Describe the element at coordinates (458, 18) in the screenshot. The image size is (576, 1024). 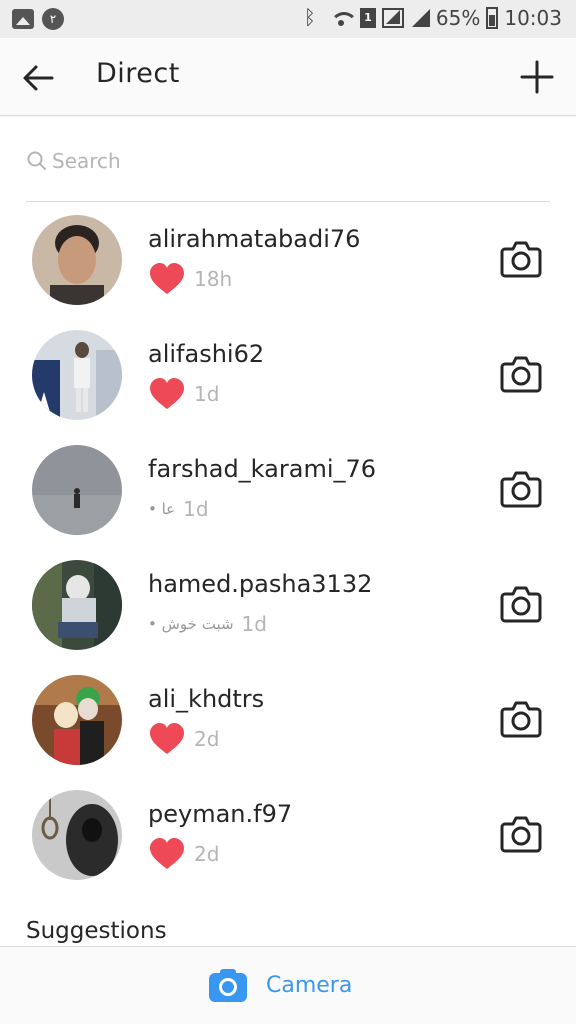
I see `battery-percent: 65%` at that location.